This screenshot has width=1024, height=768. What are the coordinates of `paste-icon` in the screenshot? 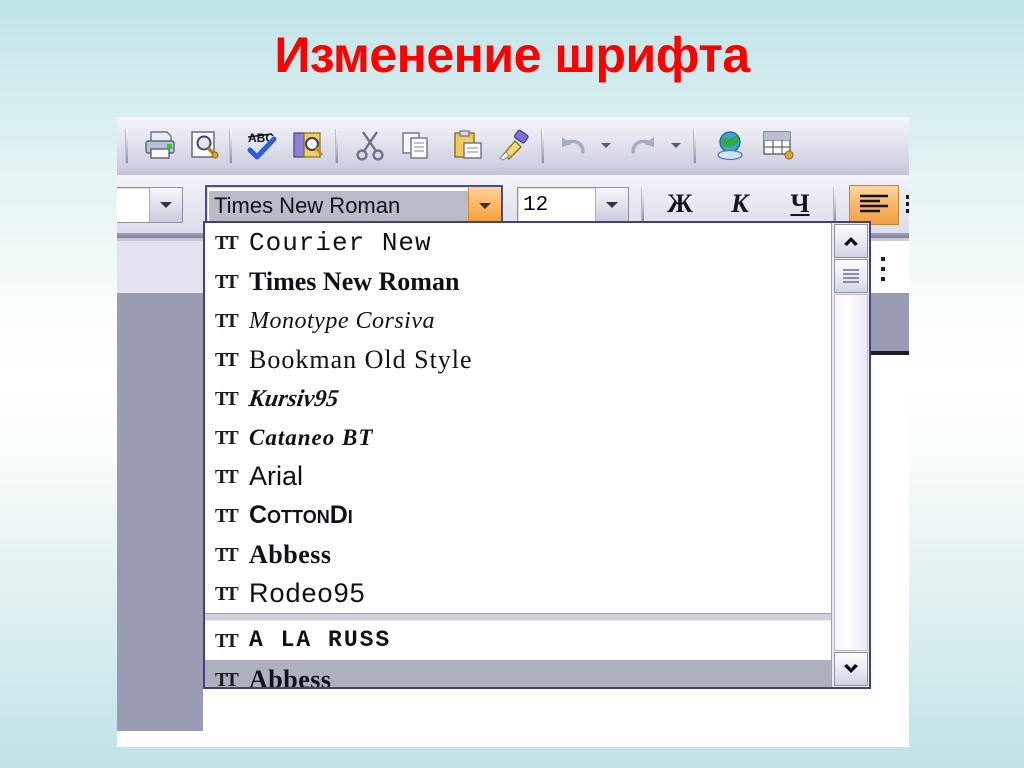 It's located at (468, 145).